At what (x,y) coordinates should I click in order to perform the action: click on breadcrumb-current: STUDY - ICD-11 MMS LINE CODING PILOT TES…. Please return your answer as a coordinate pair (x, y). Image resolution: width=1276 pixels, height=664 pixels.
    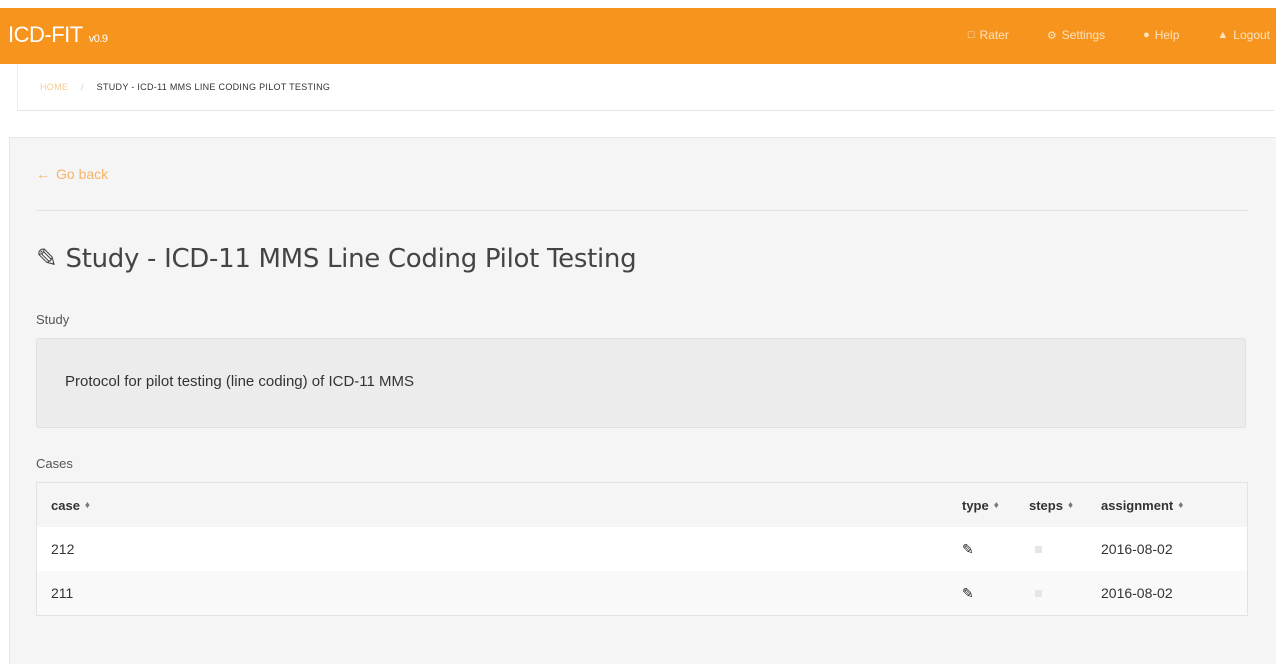
    Looking at the image, I should click on (213, 87).